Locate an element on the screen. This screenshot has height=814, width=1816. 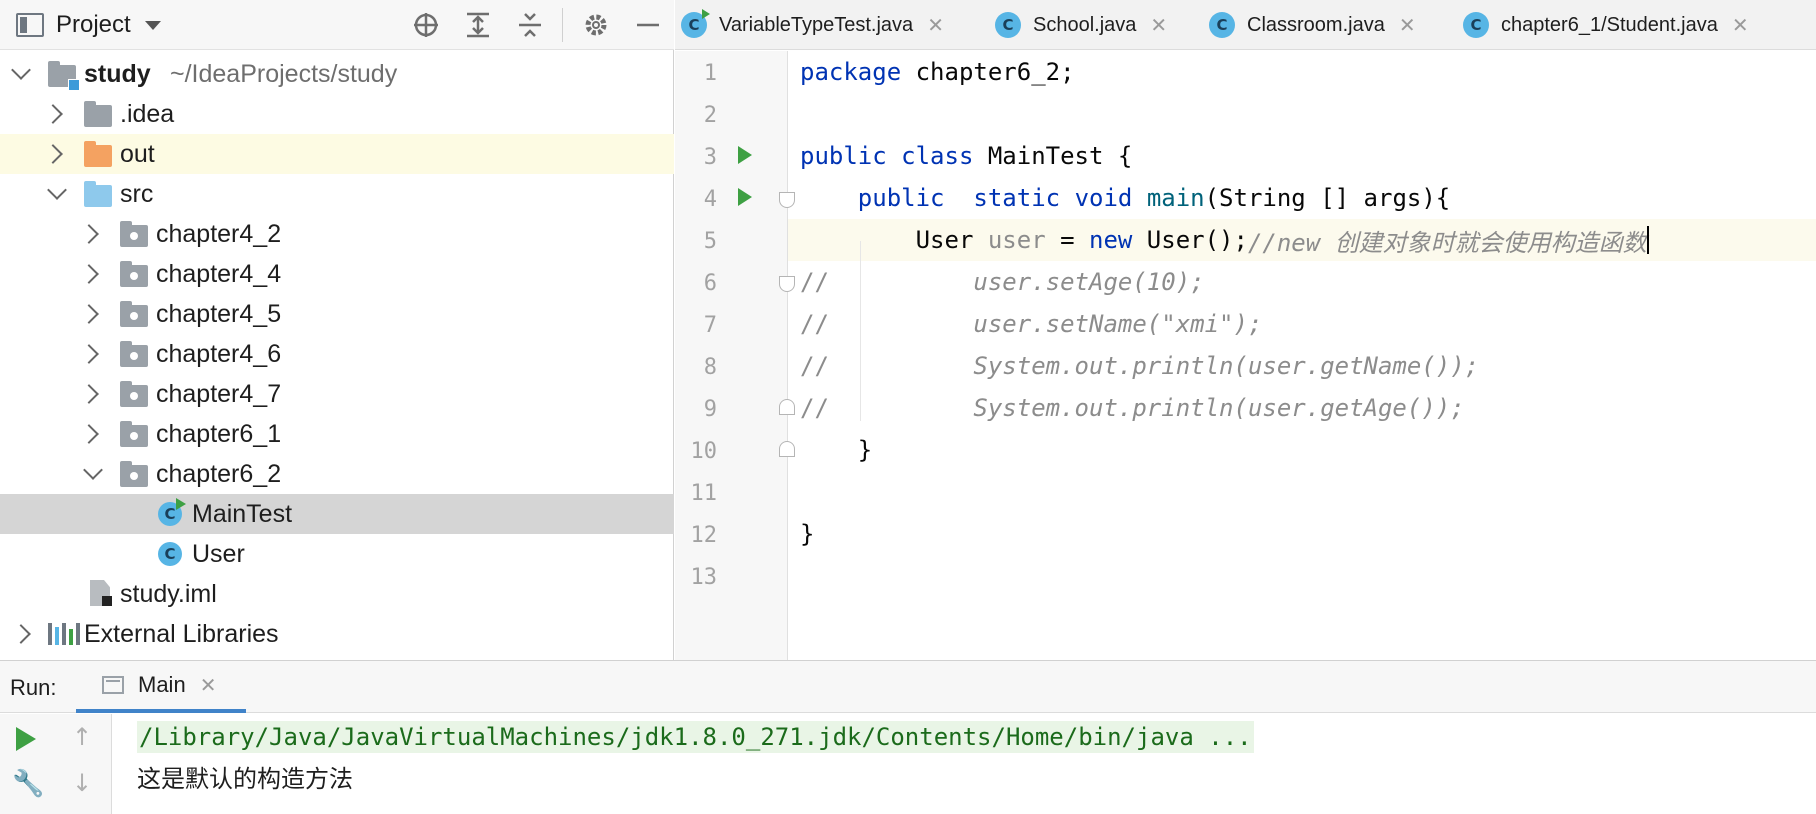
editor-tab: C School.java ✕ is located at coordinates (1081, 25).